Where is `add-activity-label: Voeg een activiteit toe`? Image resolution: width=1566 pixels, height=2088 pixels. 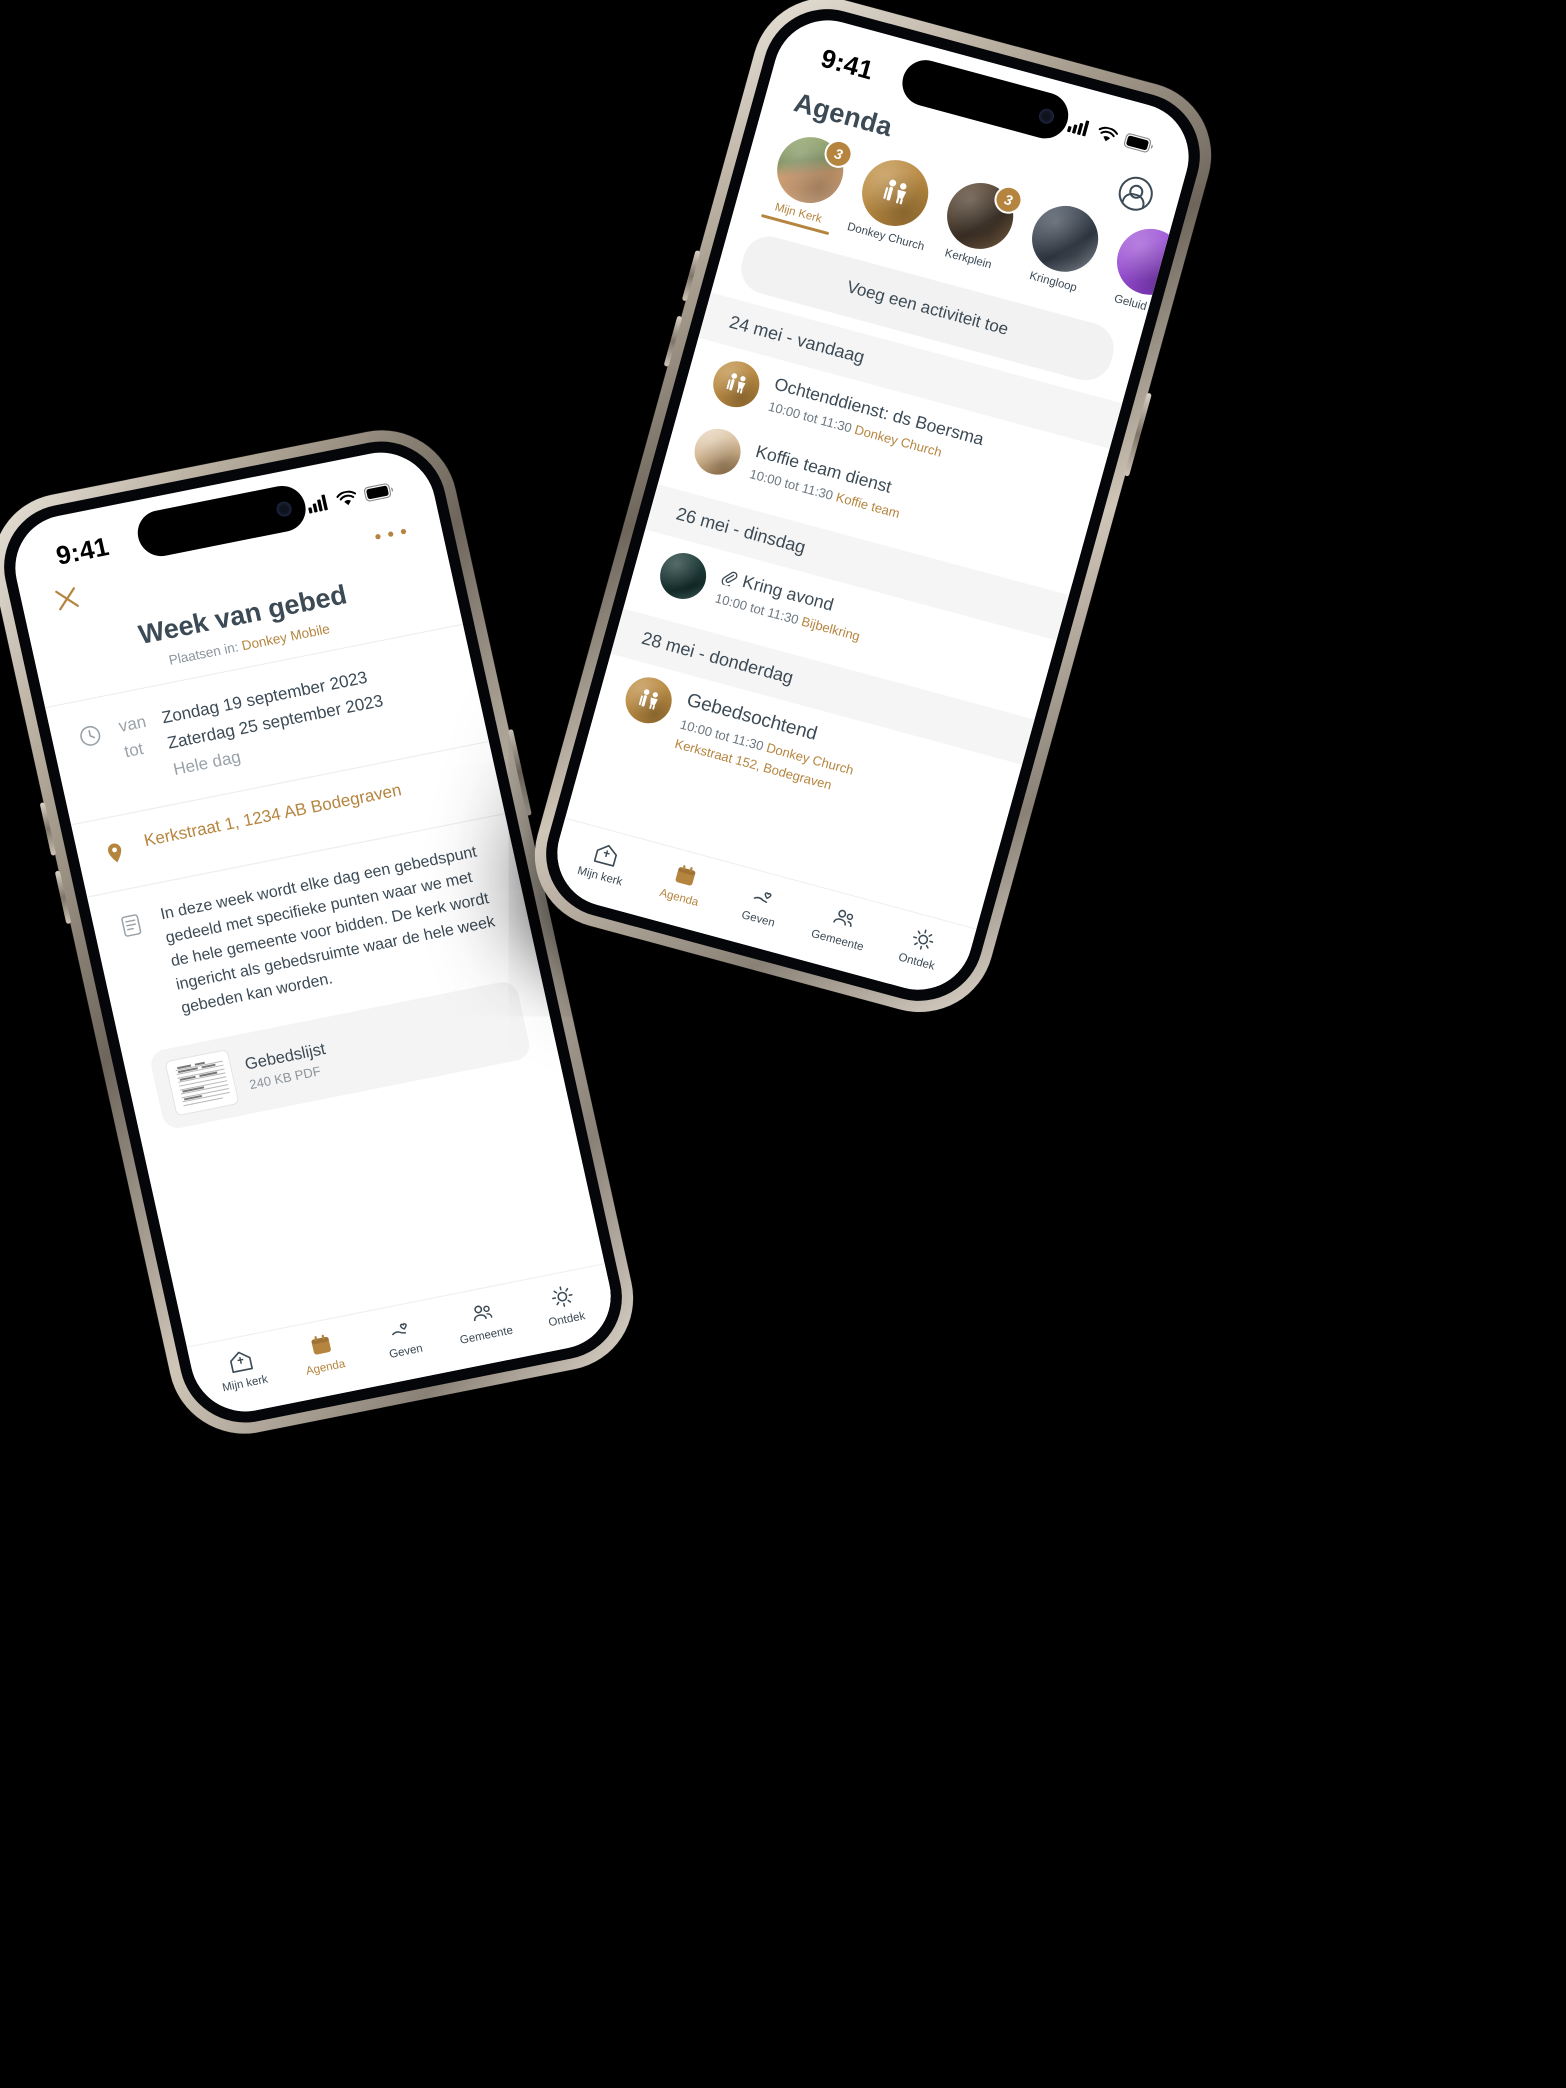
add-activity-label: Voeg een activiteit toe is located at coordinates (927, 308).